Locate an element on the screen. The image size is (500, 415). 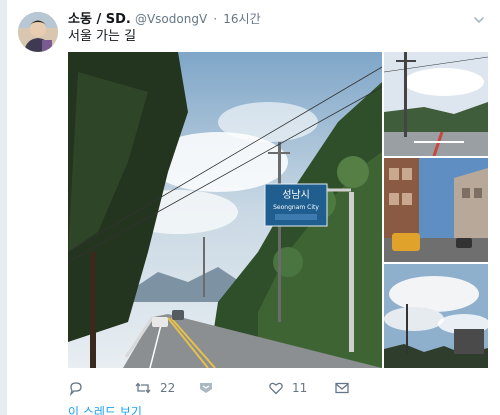
tweet-header: 소동 / SD. @VsodongV · 16시간 is located at coordinates (164, 19).